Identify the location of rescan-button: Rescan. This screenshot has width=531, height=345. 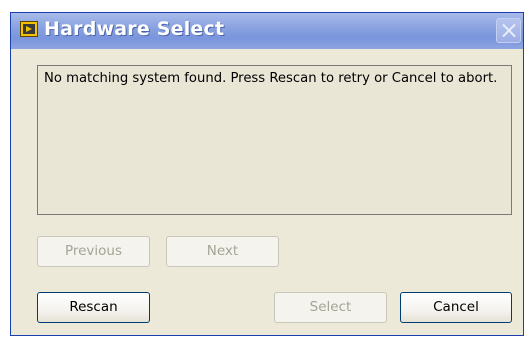
(93, 307).